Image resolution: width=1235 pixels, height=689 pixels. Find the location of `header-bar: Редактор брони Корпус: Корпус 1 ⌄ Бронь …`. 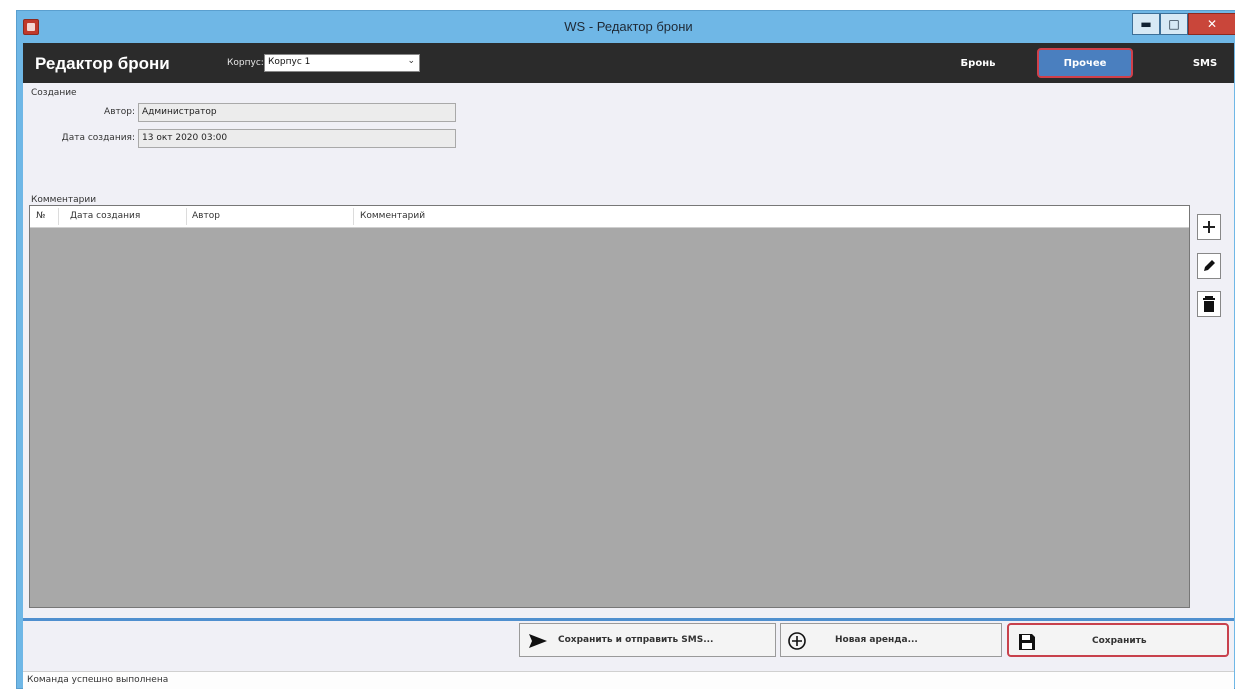

header-bar: Редактор брони Корпус: Корпус 1 ⌄ Бронь … is located at coordinates (628, 63).